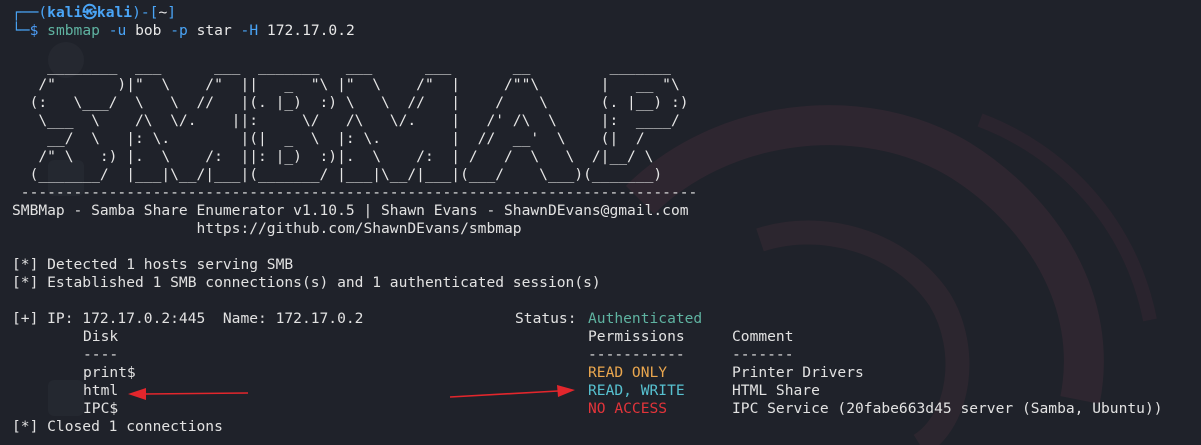 The width and height of the screenshot is (1201, 445). What do you see at coordinates (602, 13) in the screenshot?
I see `prompt-line-1: ┌──(kali㉿kali)-[~]` at bounding box center [602, 13].